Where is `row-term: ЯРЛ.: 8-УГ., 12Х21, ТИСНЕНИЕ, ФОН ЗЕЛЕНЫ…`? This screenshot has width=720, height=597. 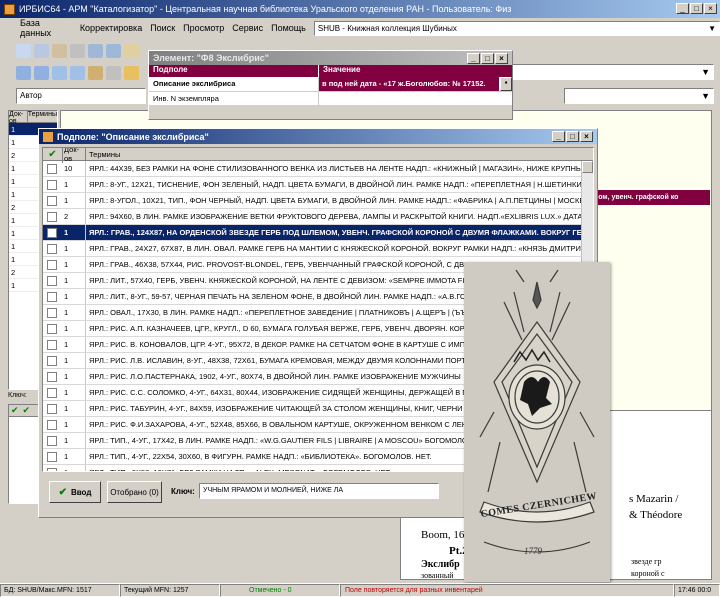
row-term: ЯРЛ.: 8-УГ., 12Х21, ТИСНЕНИЕ, ФОН ЗЕЛЕНЫ… is located at coordinates (341, 184).